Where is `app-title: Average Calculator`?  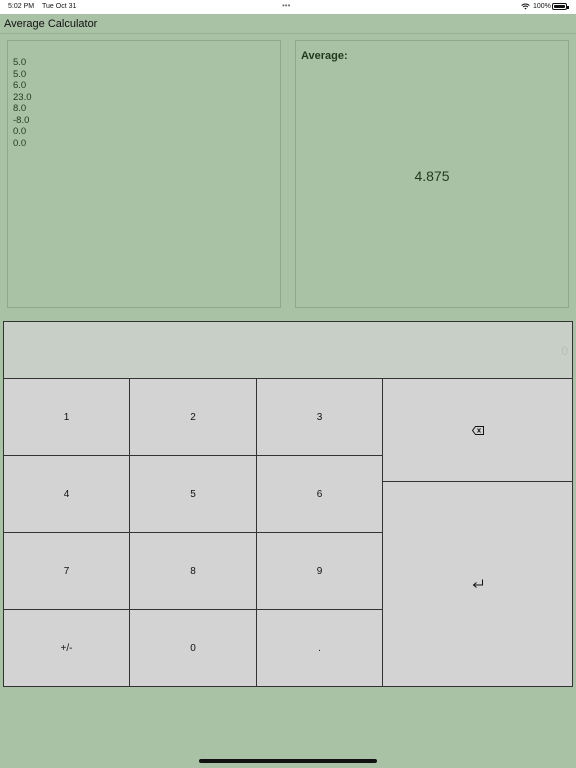
app-title: Average Calculator is located at coordinates (51, 24).